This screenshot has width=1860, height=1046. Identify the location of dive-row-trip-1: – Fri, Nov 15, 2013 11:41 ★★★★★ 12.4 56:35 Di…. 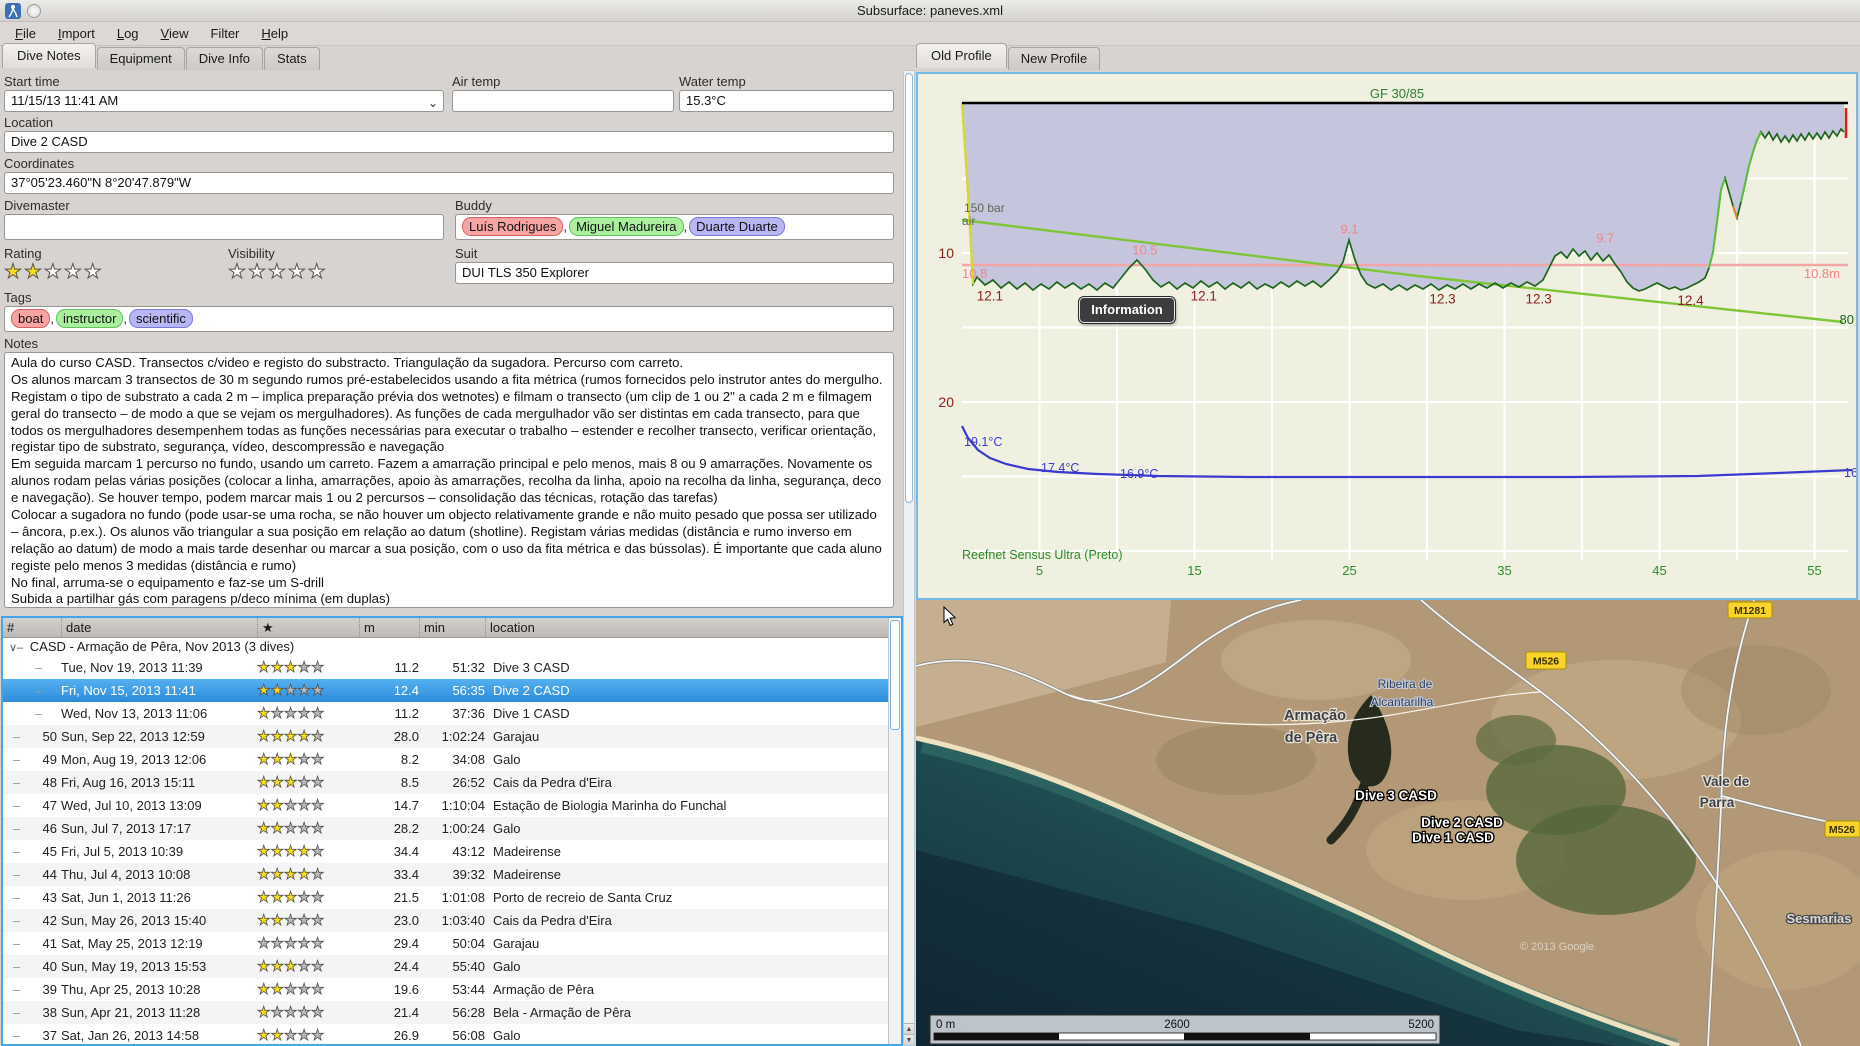
(452, 690).